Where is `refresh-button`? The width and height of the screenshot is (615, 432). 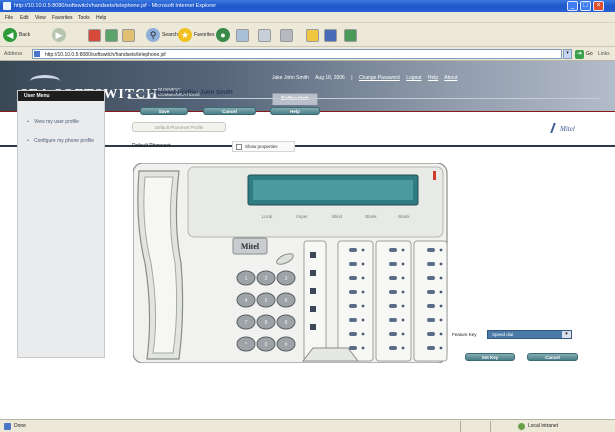 refresh-button is located at coordinates (111, 35).